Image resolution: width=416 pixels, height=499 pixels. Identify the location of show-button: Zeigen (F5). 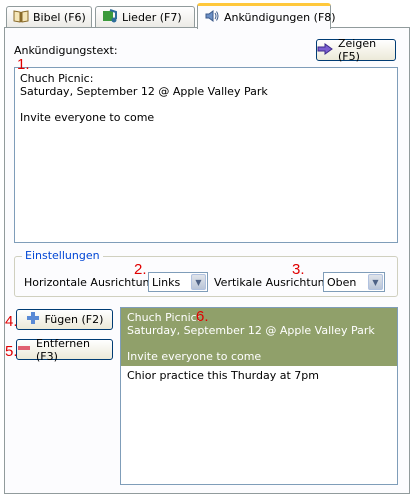
(356, 50).